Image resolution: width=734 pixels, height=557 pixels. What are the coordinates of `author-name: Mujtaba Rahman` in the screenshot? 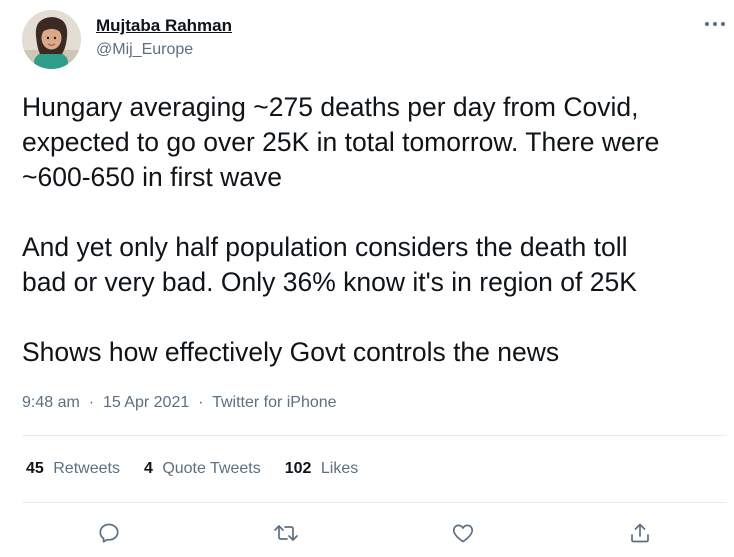 It's located at (164, 26).